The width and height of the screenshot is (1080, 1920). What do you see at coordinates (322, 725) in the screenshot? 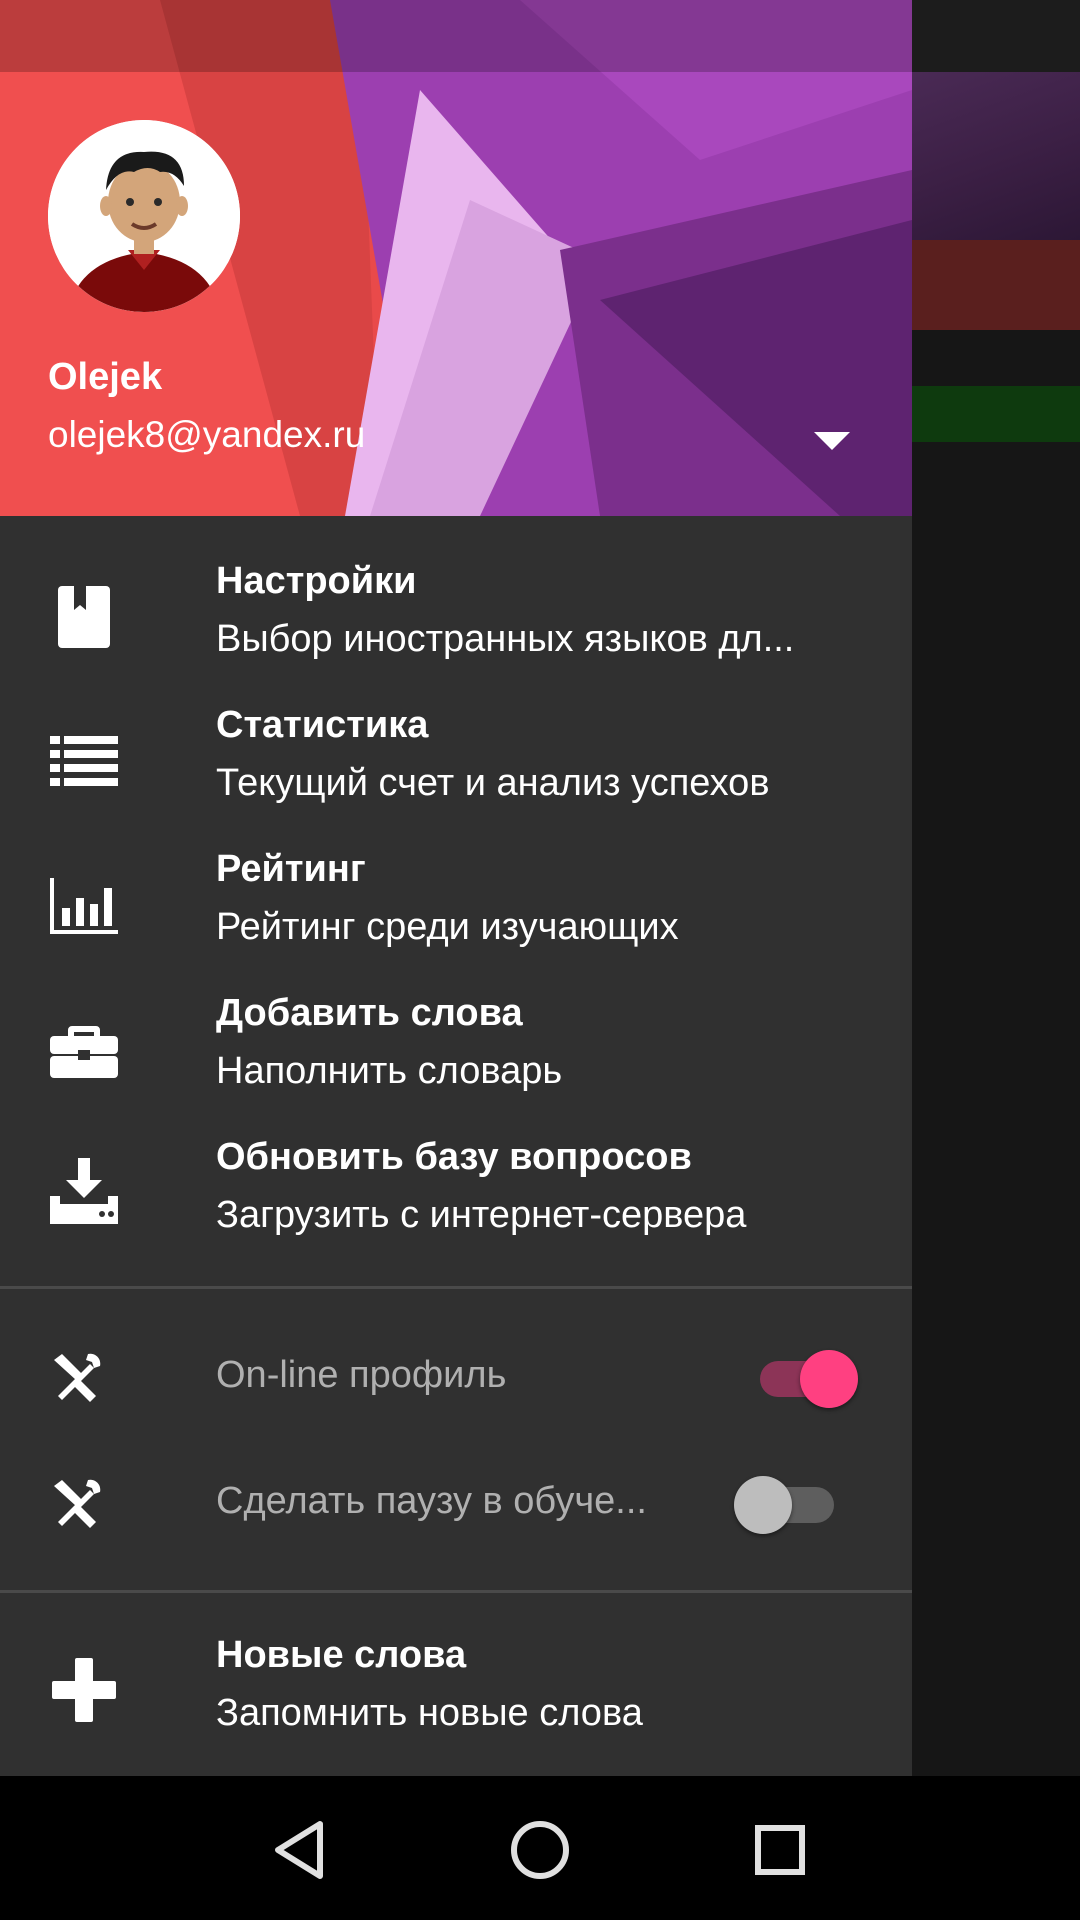
I see `menu-item-title: Статистика` at bounding box center [322, 725].